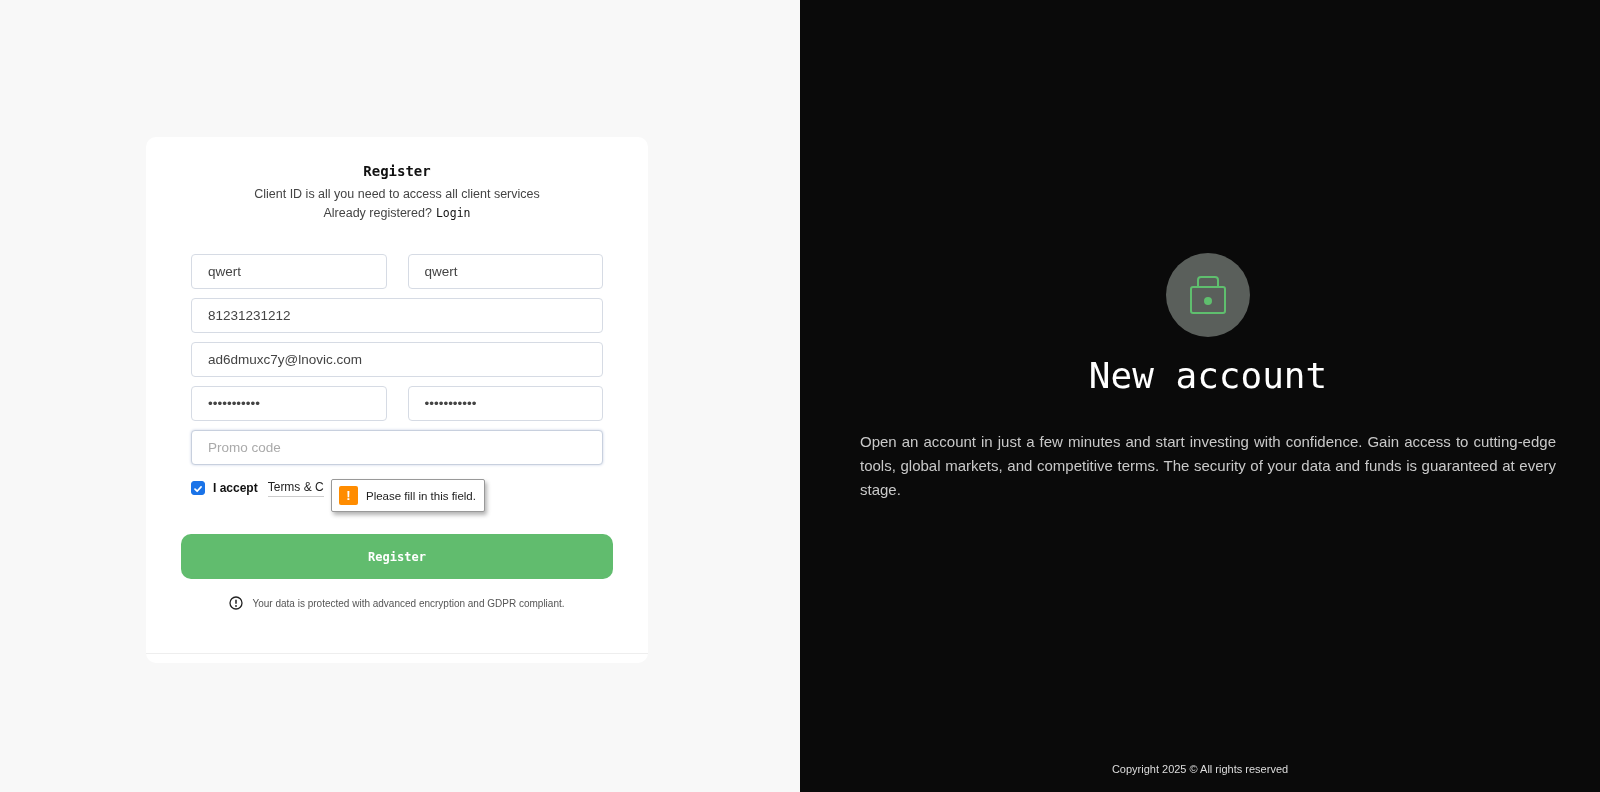  I want to click on terms-link: Terms & C, so click(295, 488).